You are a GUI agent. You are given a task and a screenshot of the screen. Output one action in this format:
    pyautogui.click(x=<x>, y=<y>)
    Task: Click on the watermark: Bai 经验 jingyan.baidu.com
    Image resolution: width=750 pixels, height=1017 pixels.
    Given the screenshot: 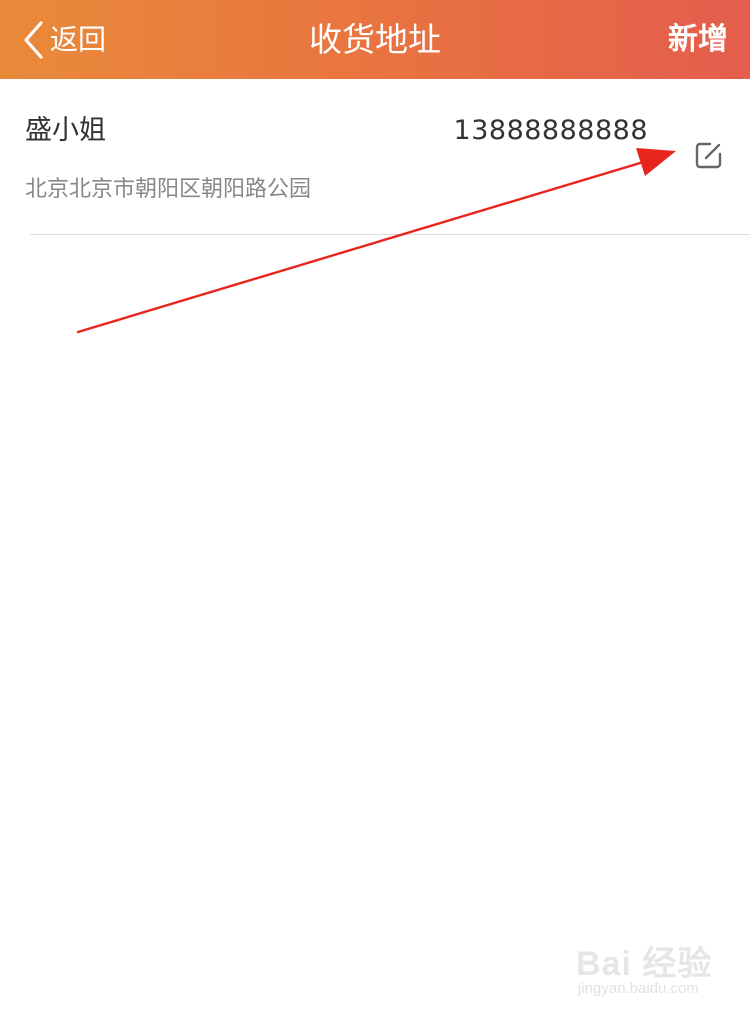 What is the action you would take?
    pyautogui.click(x=647, y=969)
    